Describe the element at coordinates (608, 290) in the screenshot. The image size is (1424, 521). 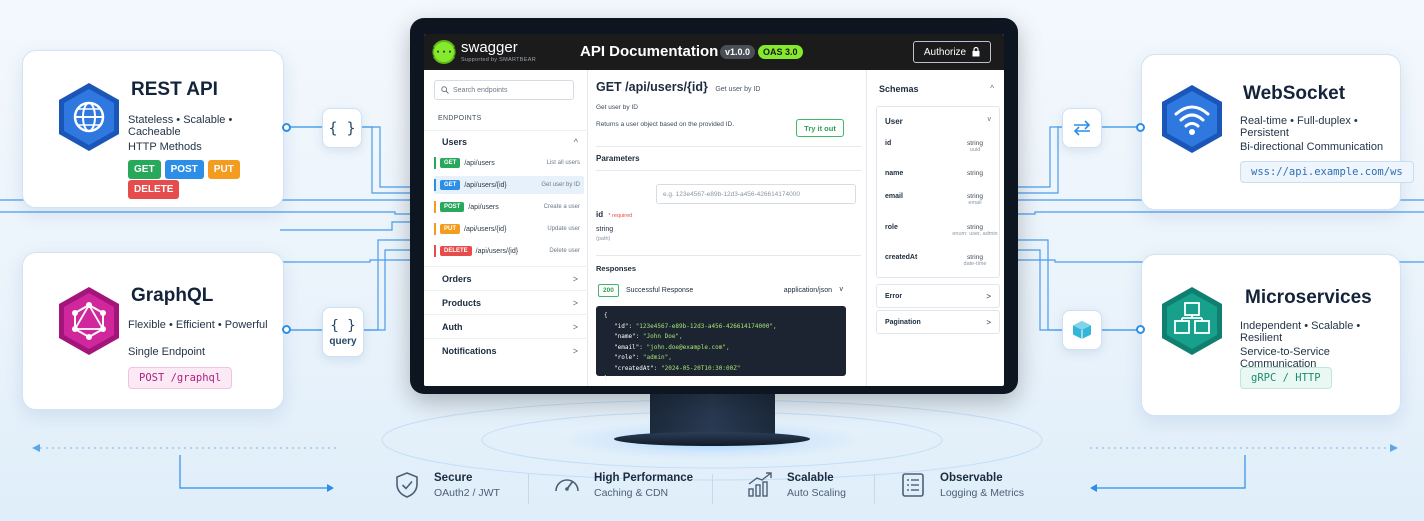
I see `status-code-badge: 200` at that location.